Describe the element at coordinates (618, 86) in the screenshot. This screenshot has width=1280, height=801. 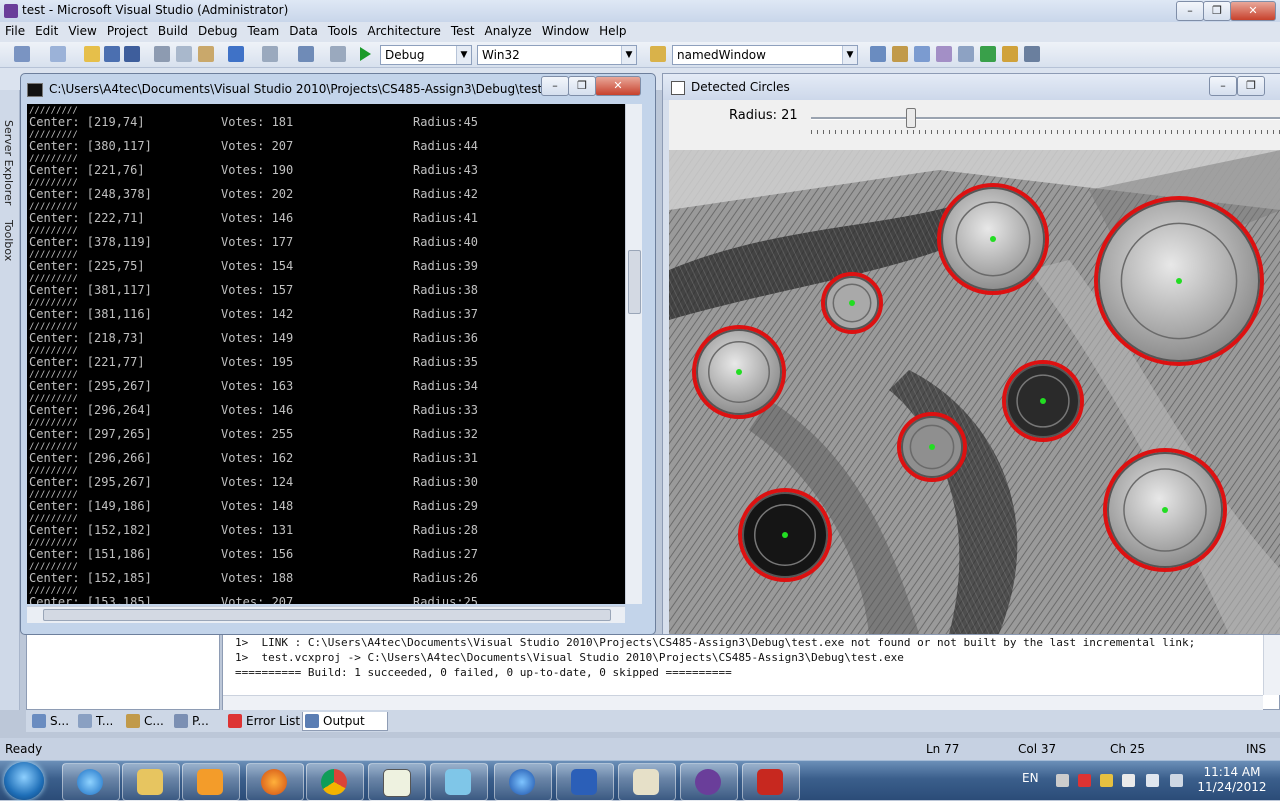
I see `console-close-button: ✕` at that location.